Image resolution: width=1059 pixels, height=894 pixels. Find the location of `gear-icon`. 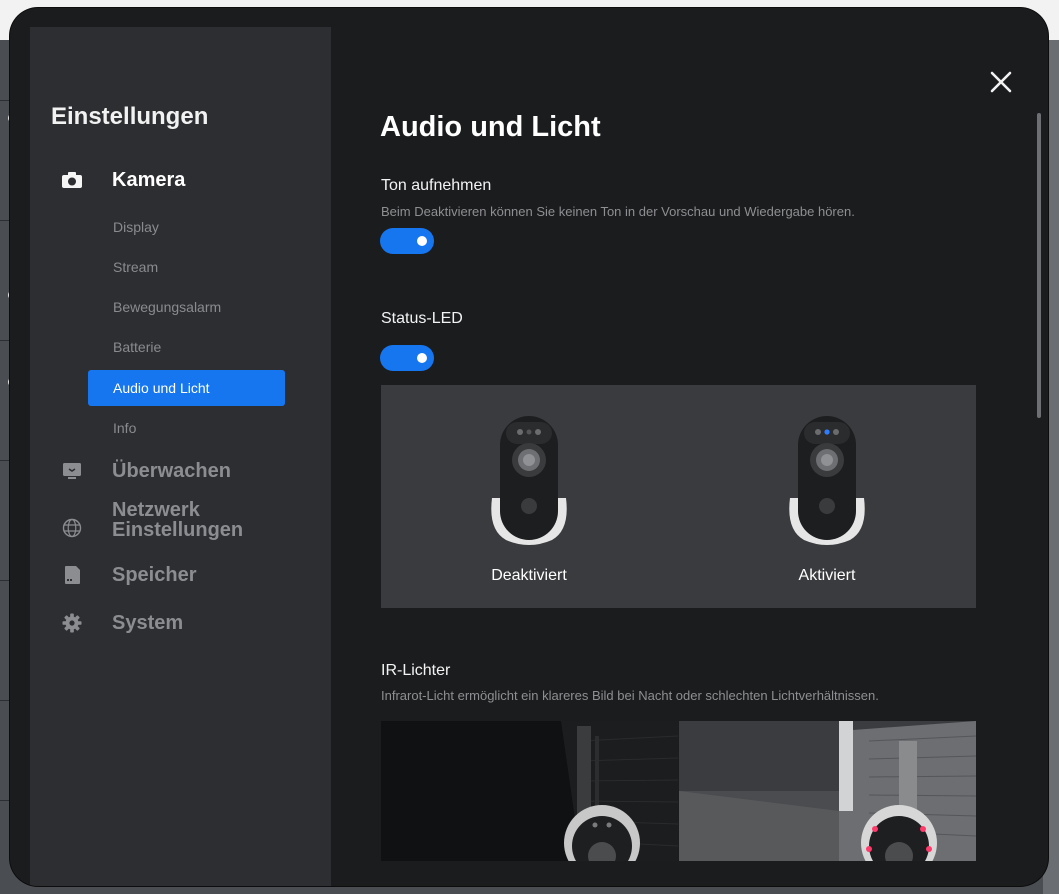

gear-icon is located at coordinates (72, 623).